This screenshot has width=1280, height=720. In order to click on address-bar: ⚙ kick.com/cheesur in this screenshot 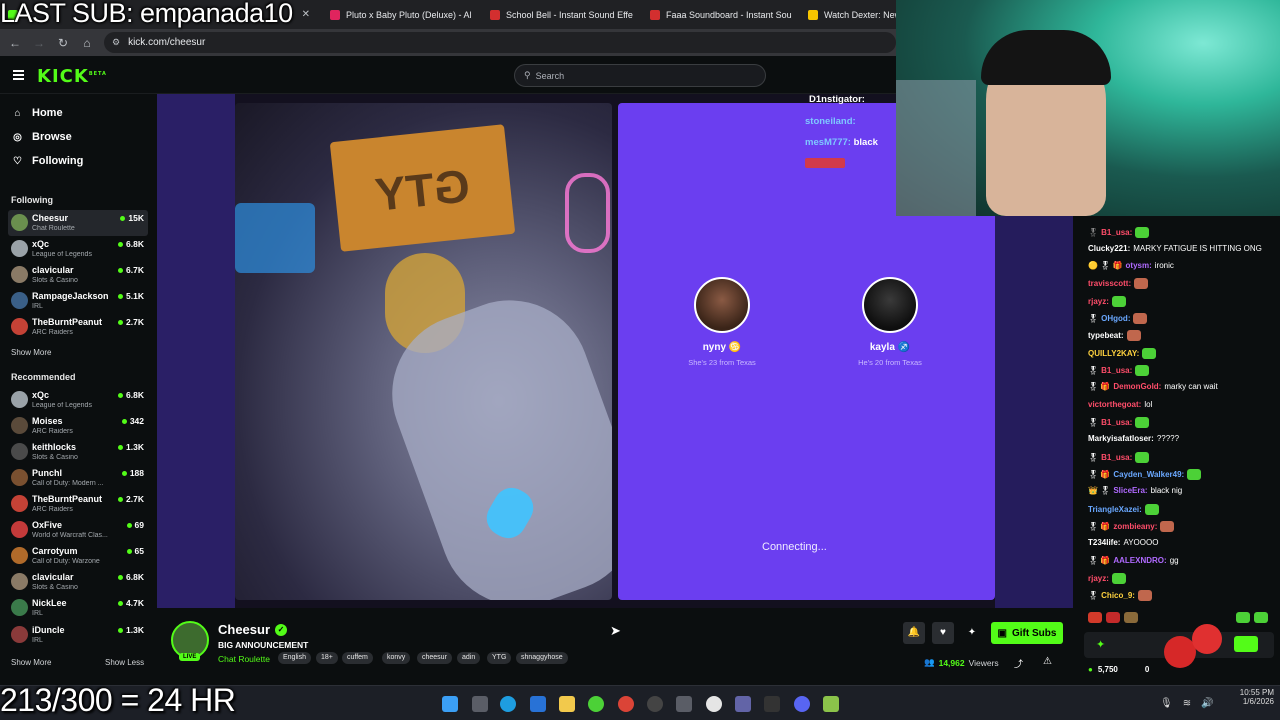, I will do `click(500, 42)`.